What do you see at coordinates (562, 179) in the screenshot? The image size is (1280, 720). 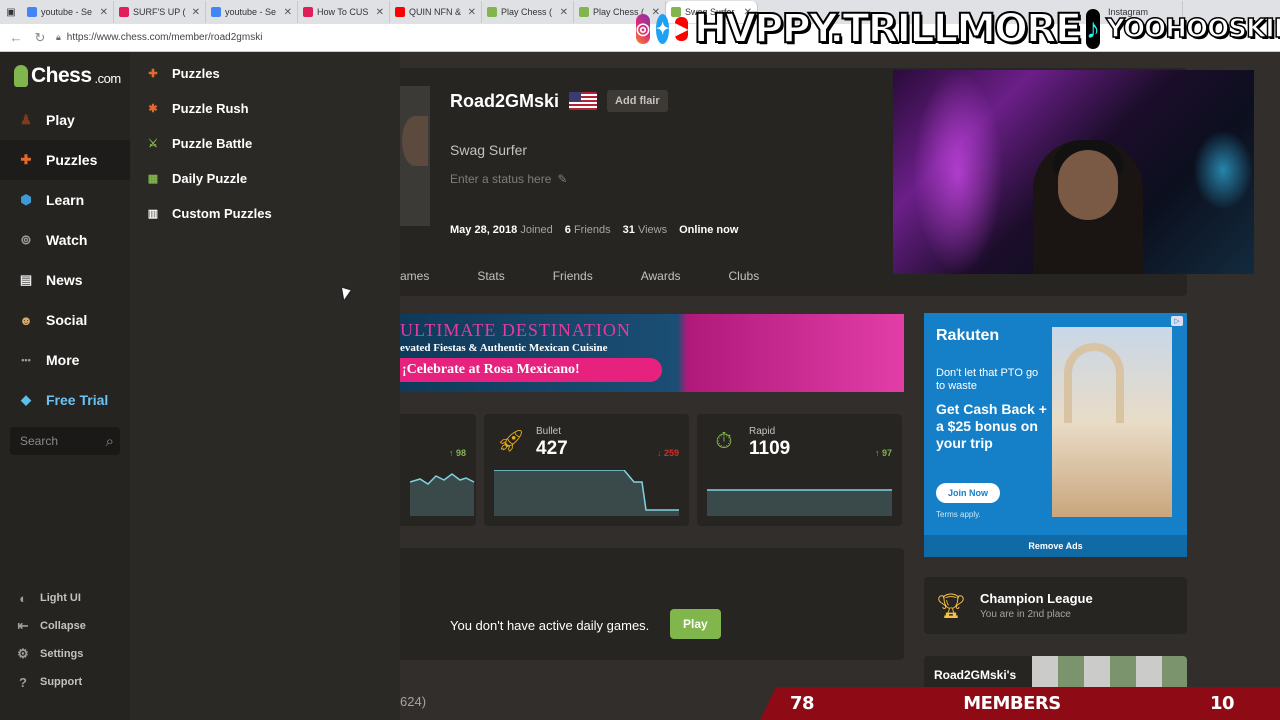 I see `edit-icon: ✎` at bounding box center [562, 179].